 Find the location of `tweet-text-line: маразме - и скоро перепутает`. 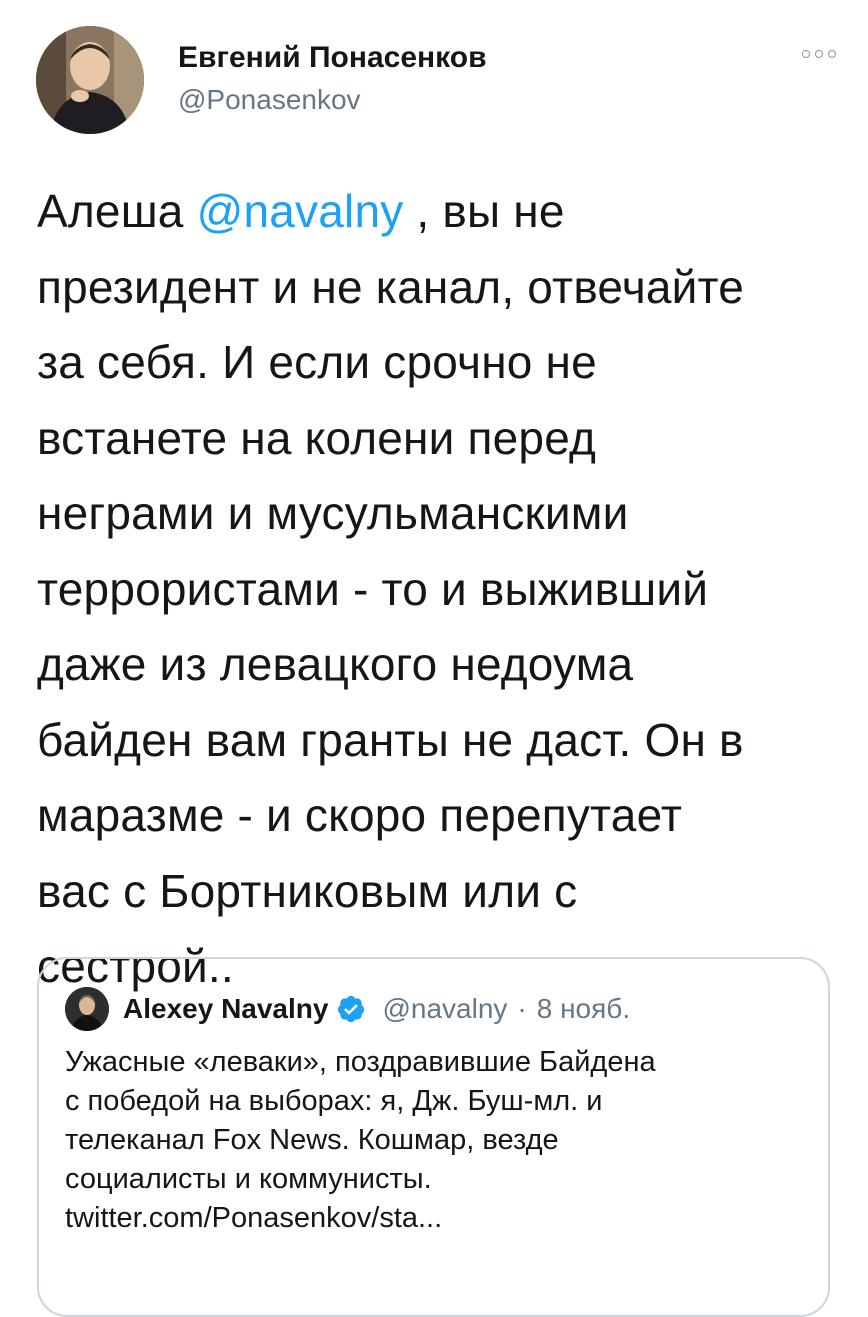

tweet-text-line: маразме - и скоро перепутает is located at coordinates (360, 815).